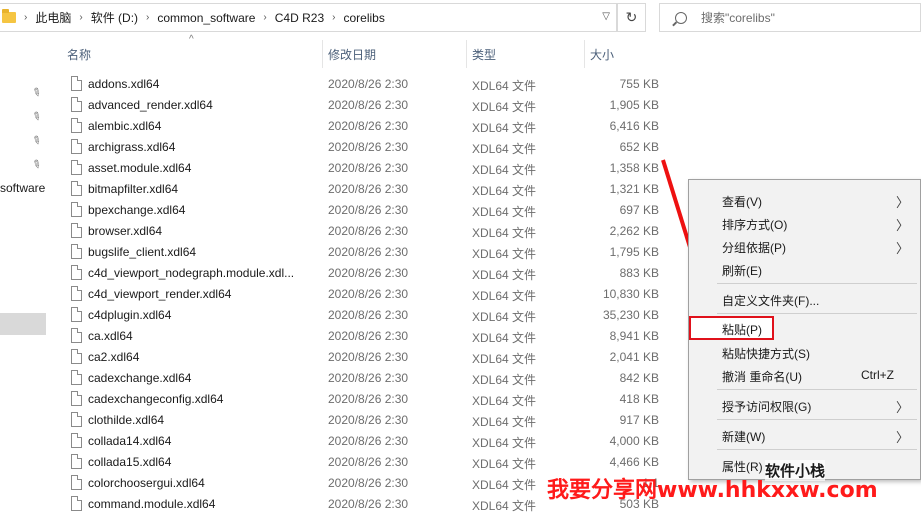 Image resolution: width=921 pixels, height=515 pixels. What do you see at coordinates (155, 399) in the screenshot?
I see `file-name: cadexchangeconfig.xdl64` at bounding box center [155, 399].